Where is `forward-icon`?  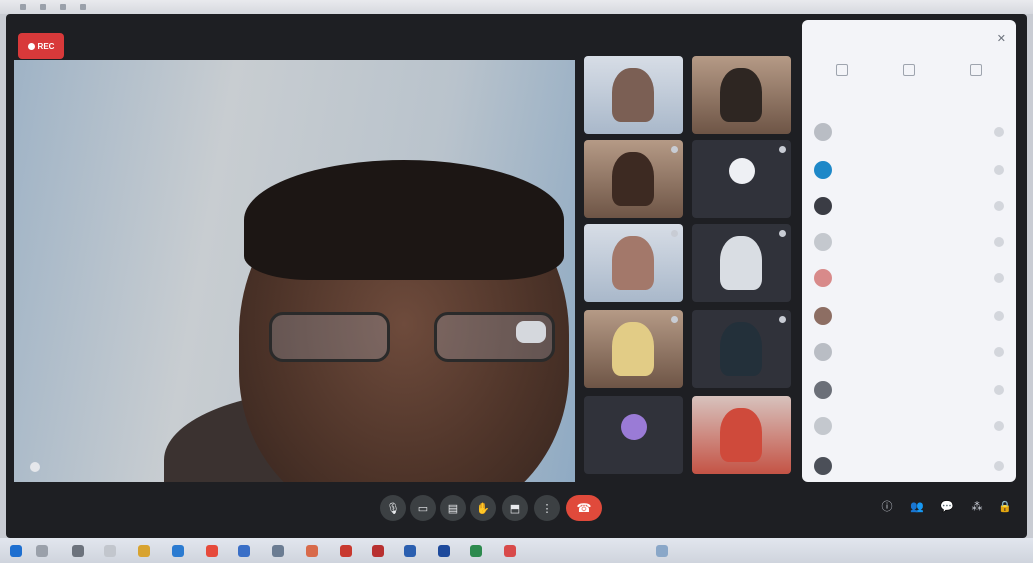
forward-icon is located at coordinates (43, 7).